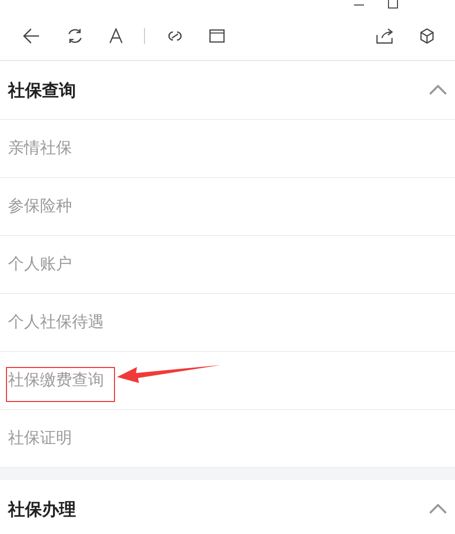  Describe the element at coordinates (42, 91) in the screenshot. I see `section-title: 社保查询` at that location.